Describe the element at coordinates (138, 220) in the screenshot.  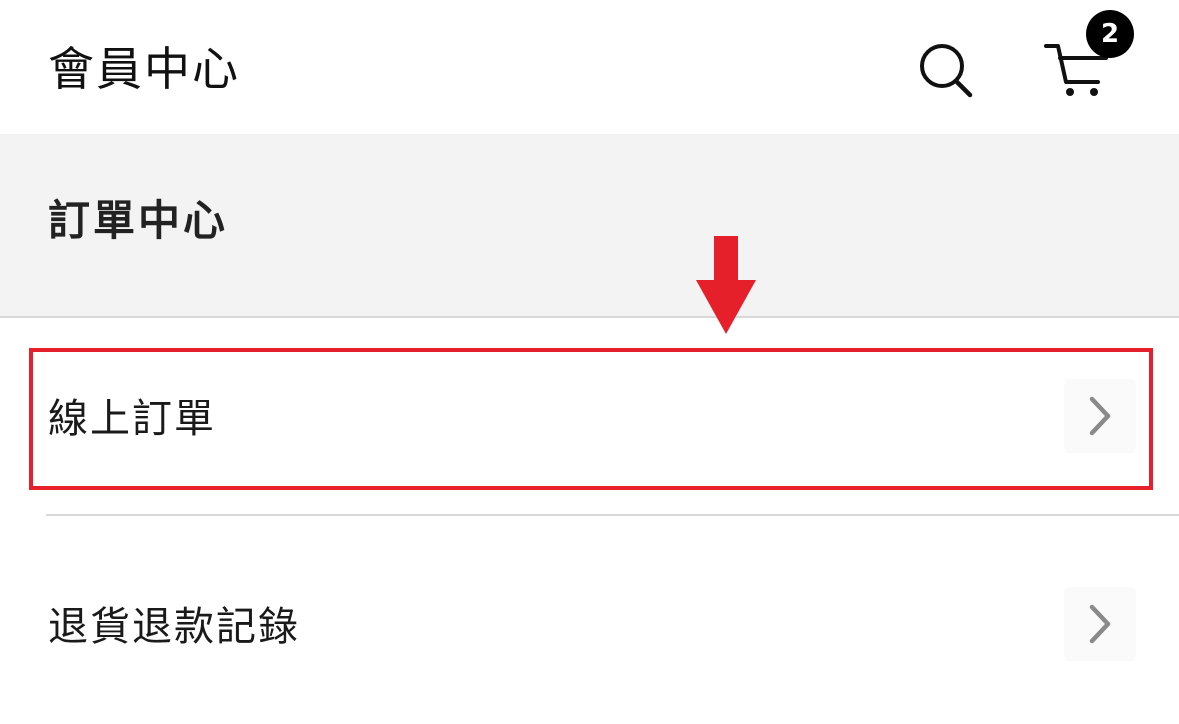
I see `section-title: 訂單中心` at that location.